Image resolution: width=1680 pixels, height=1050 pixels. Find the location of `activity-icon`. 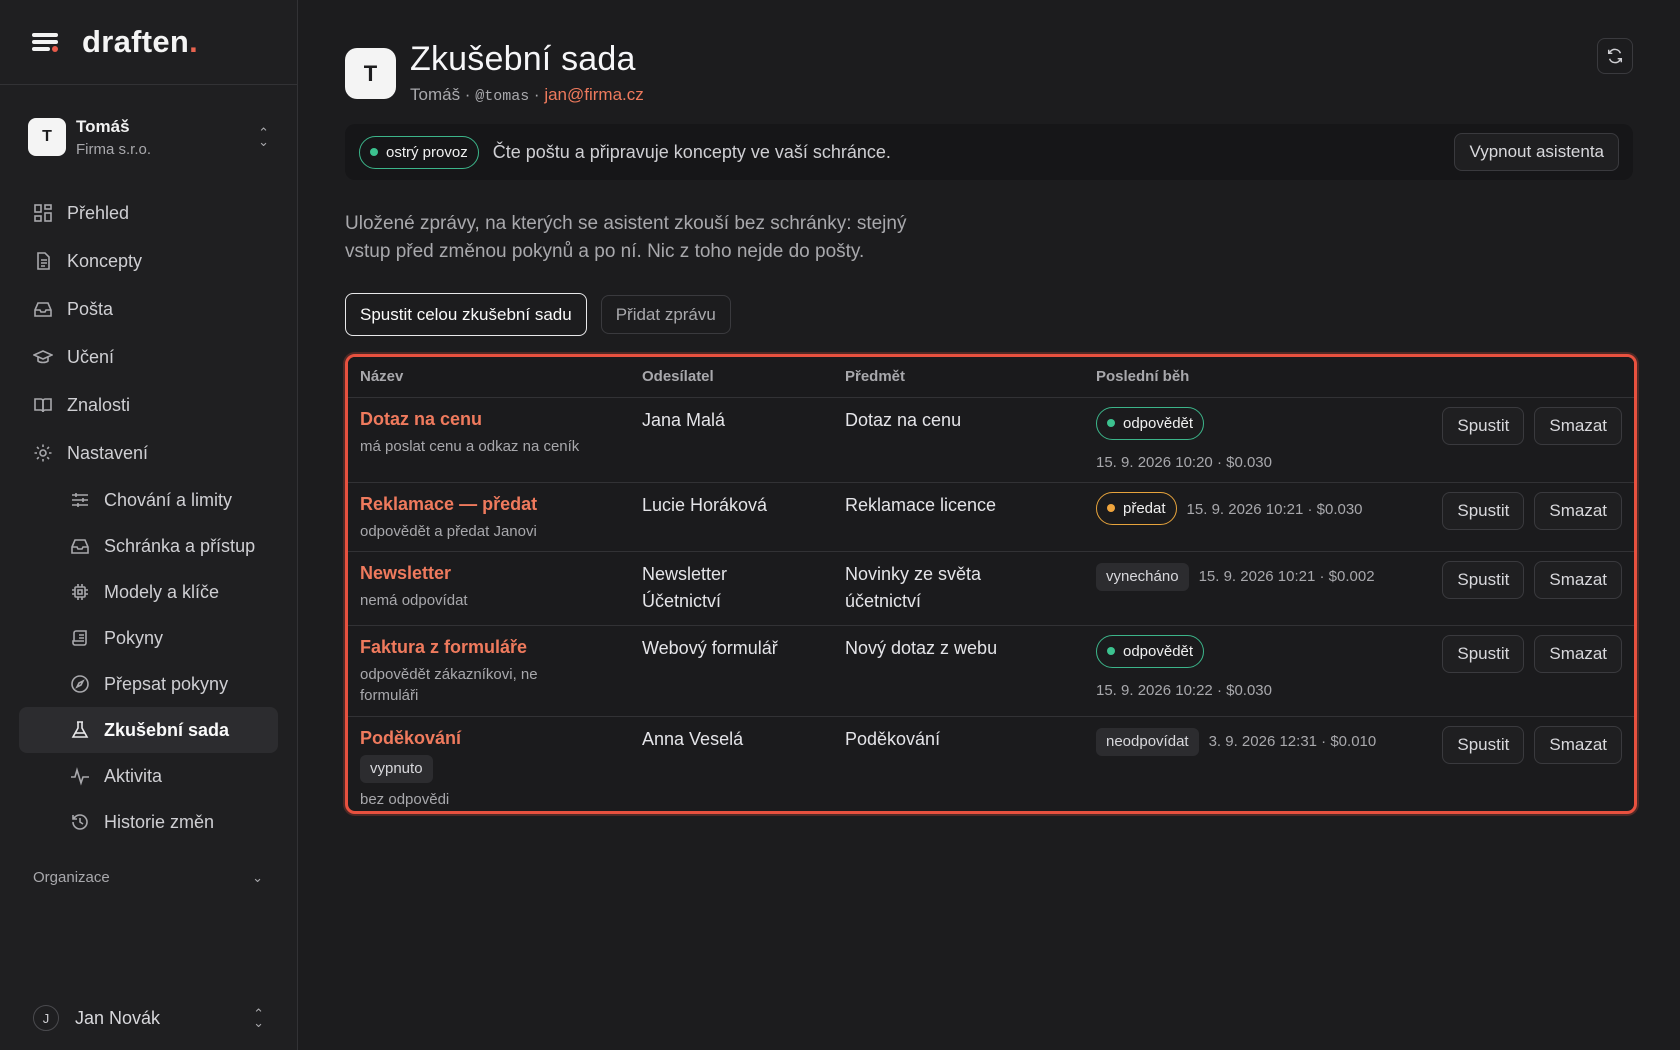

activity-icon is located at coordinates (80, 776).